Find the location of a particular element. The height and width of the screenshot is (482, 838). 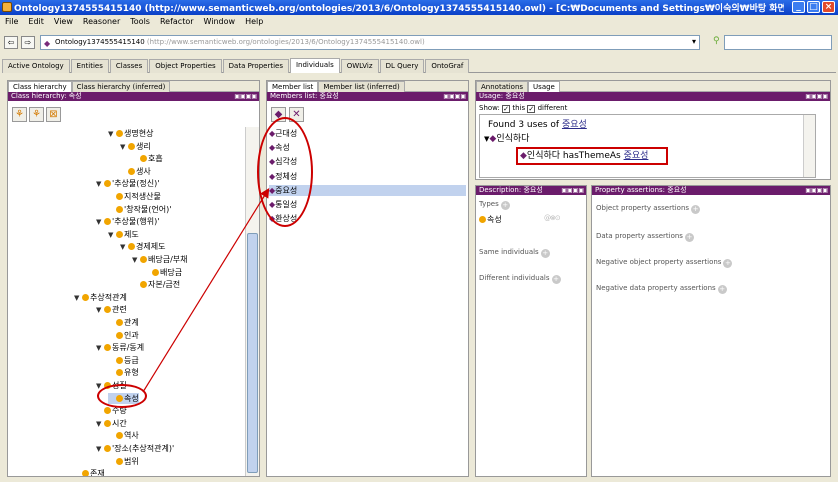

tab-annotations: Annotations is located at coordinates (502, 86).